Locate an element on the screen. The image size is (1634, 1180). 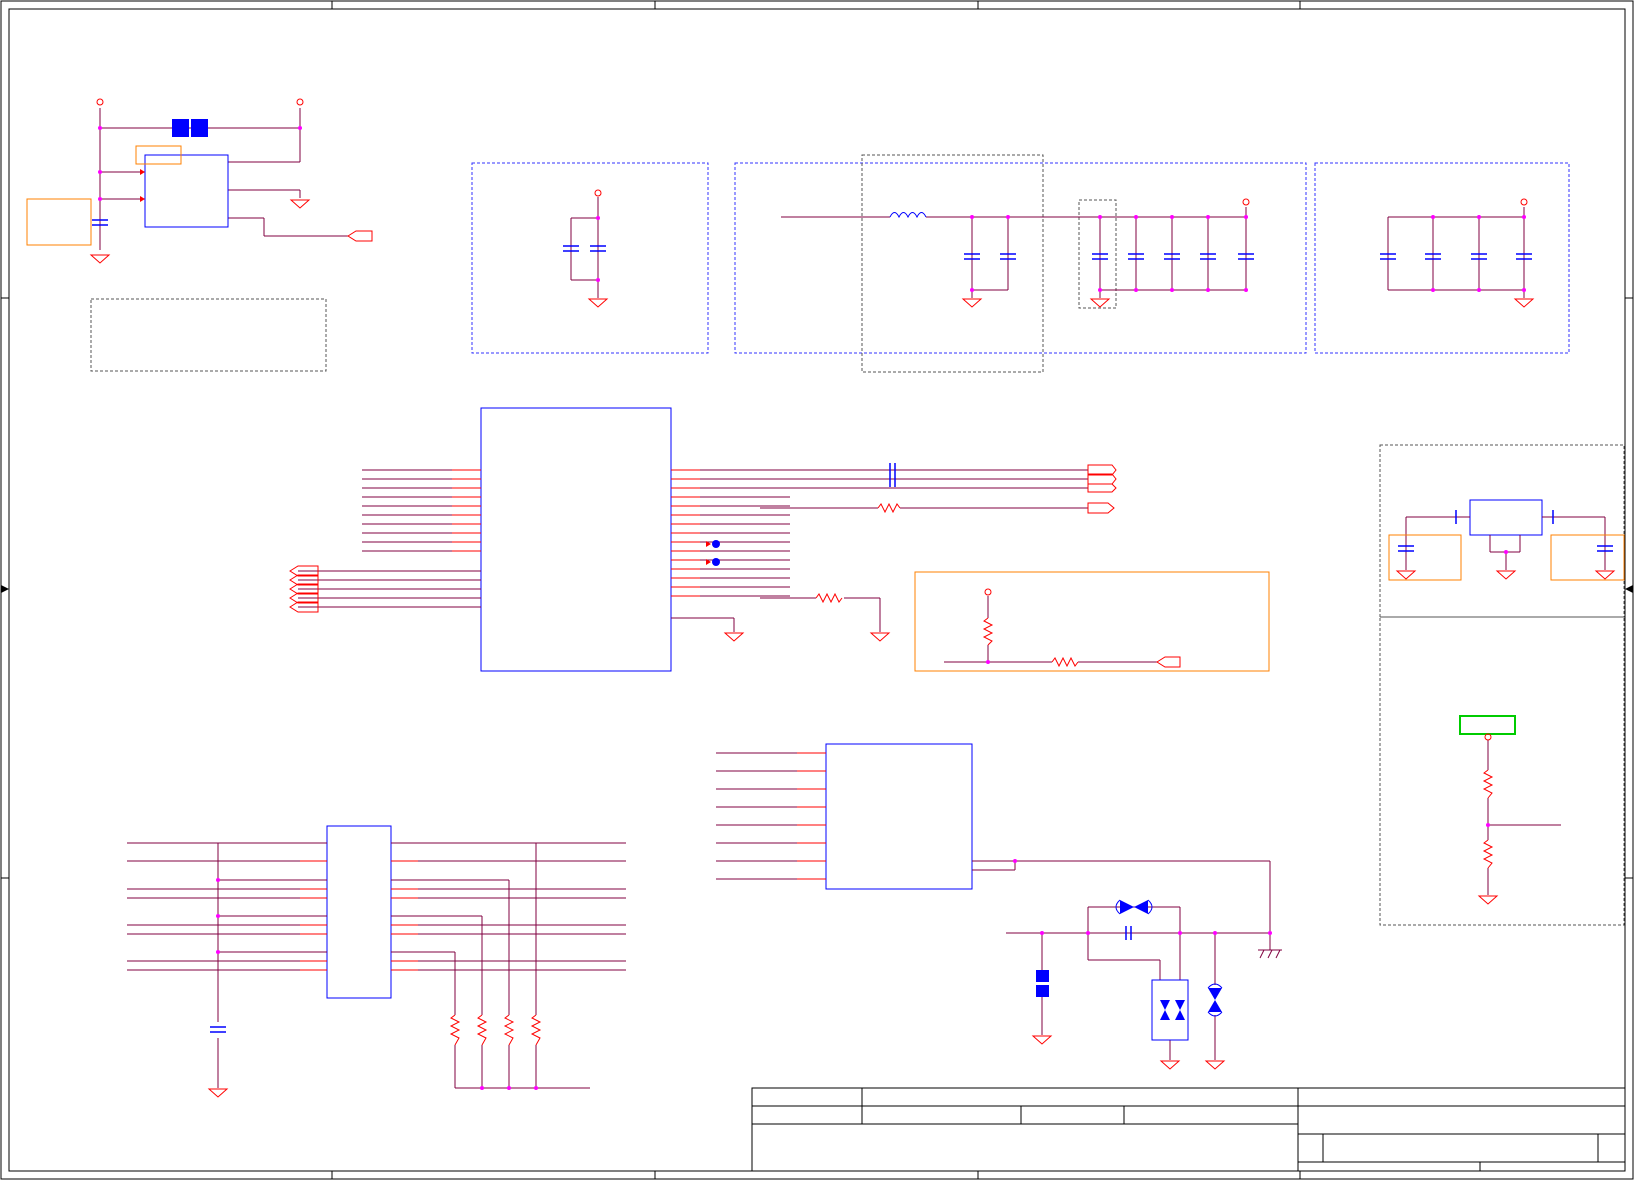
main-ic-ports is located at coordinates (703, 553).